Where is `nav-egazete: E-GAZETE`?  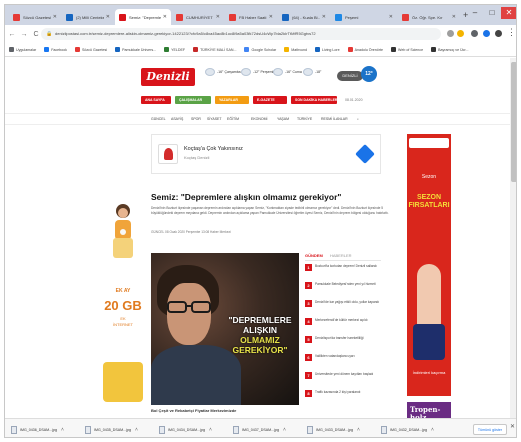 nav-egazete: E-GAZETE is located at coordinates (270, 100).